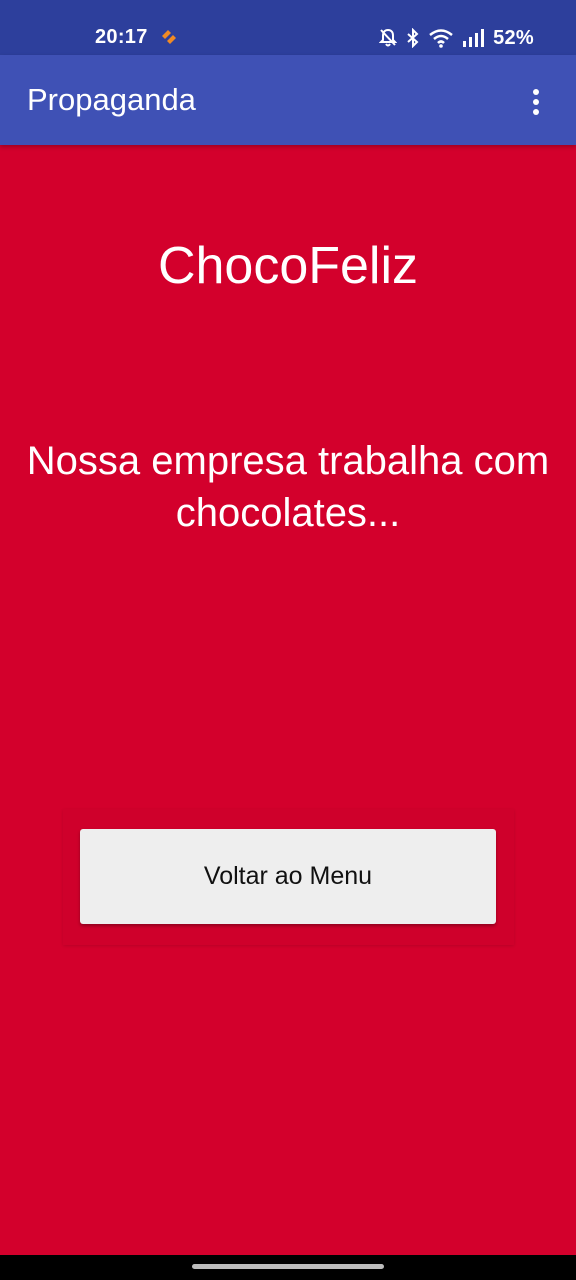 This screenshot has height=1280, width=576. Describe the element at coordinates (288, 876) in the screenshot. I see `back-to-menu-button: Voltar ao Menu` at that location.